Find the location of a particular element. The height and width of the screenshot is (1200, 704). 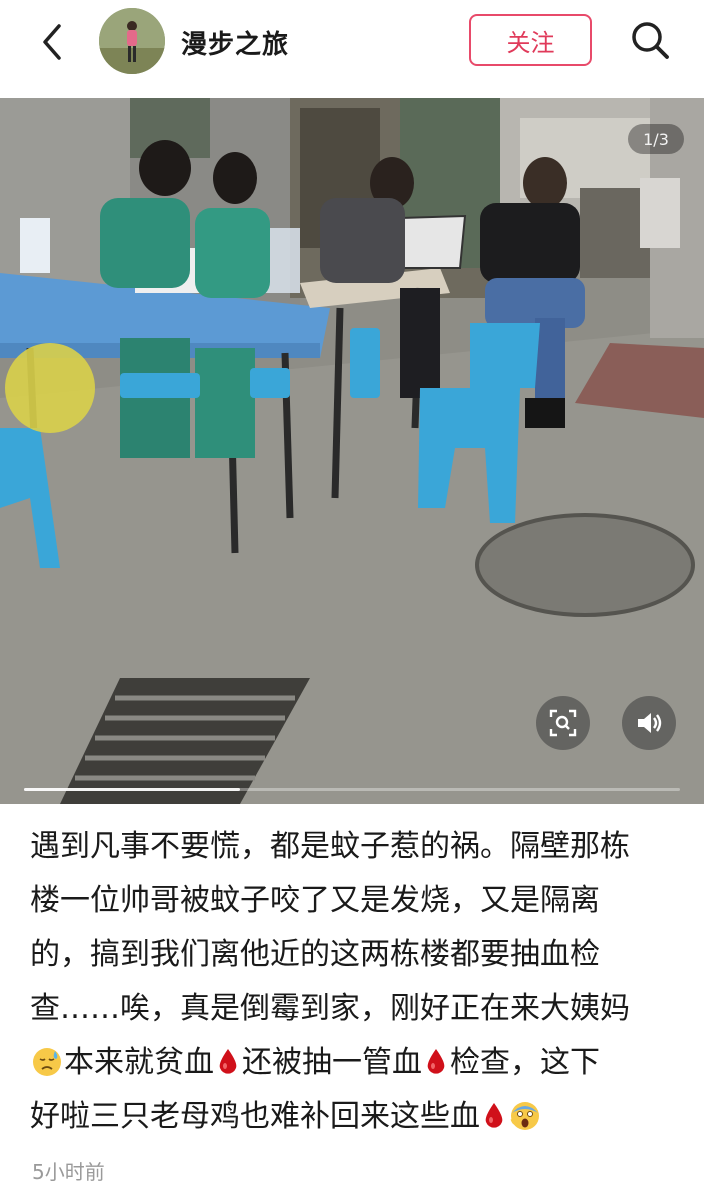

image-search-button is located at coordinates (563, 723).